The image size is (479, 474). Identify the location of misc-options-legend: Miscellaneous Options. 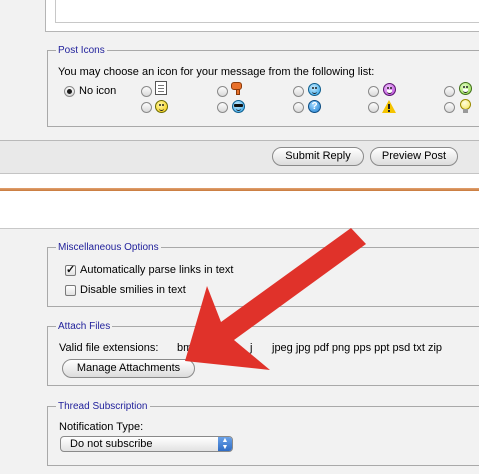
(108, 247).